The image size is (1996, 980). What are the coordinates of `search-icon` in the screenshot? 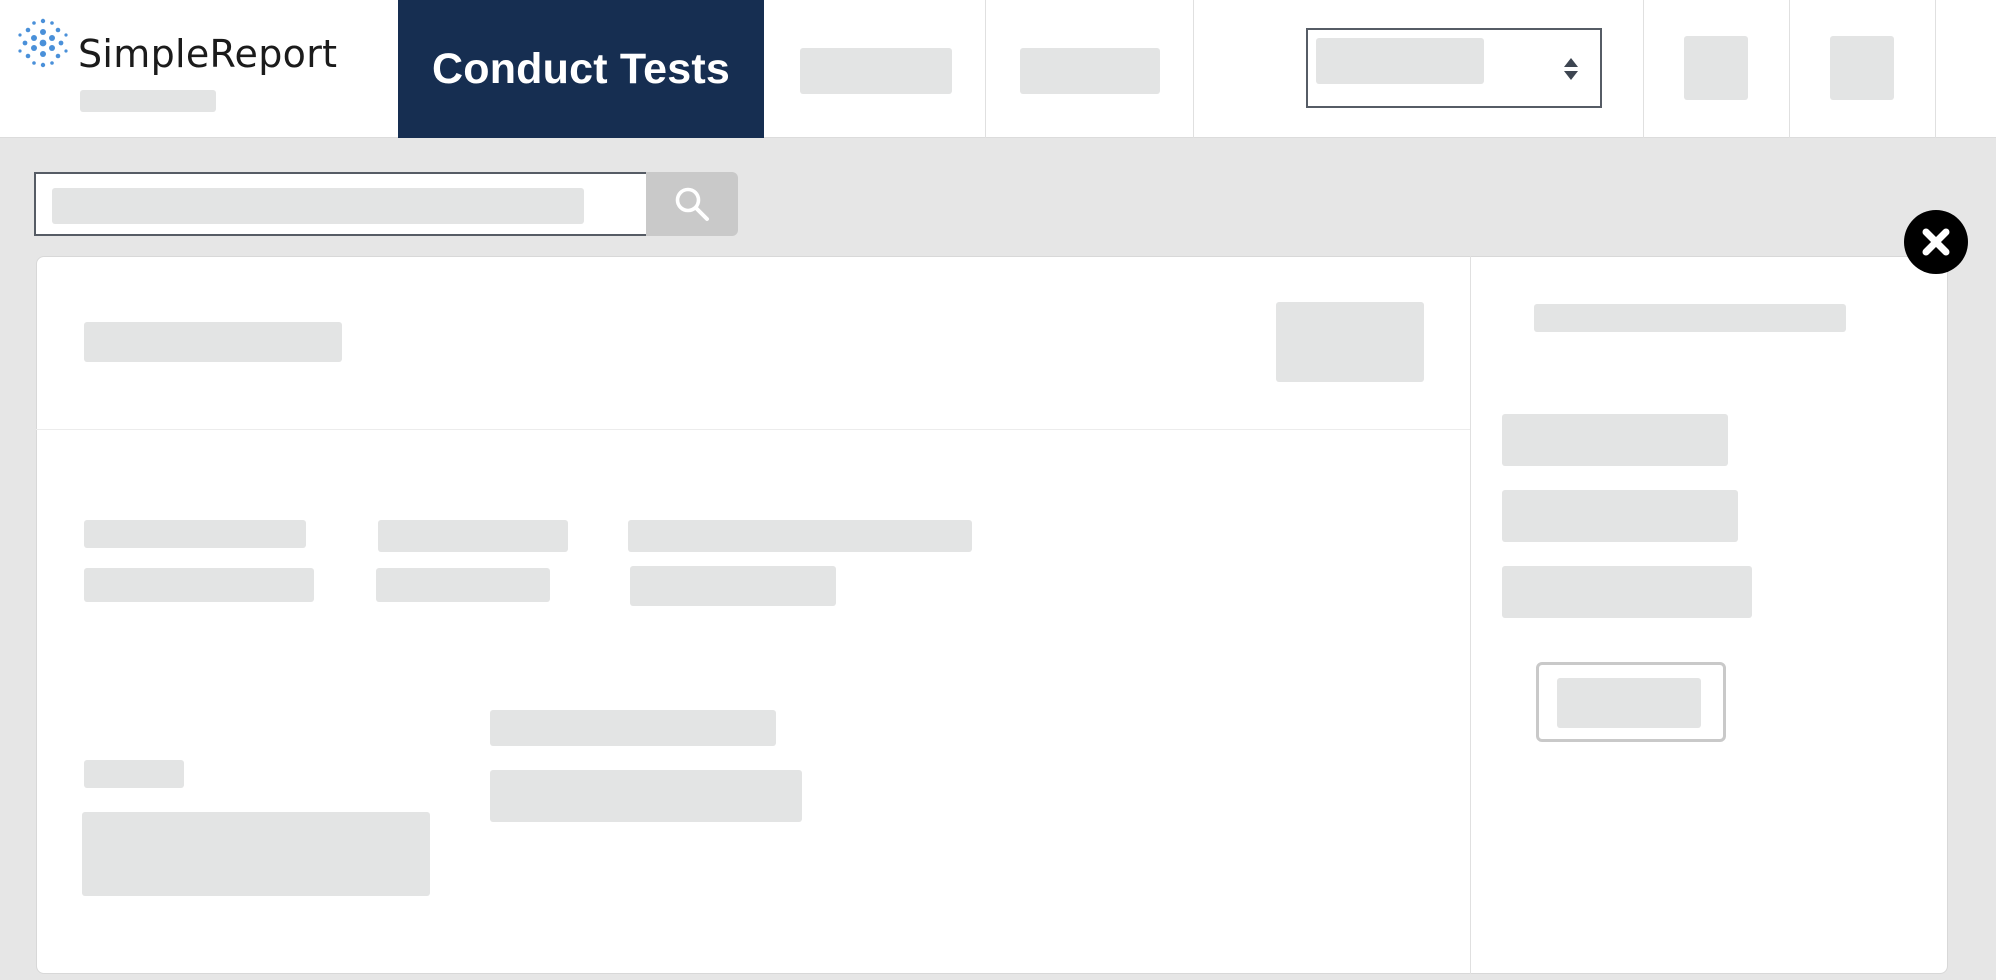 It's located at (692, 204).